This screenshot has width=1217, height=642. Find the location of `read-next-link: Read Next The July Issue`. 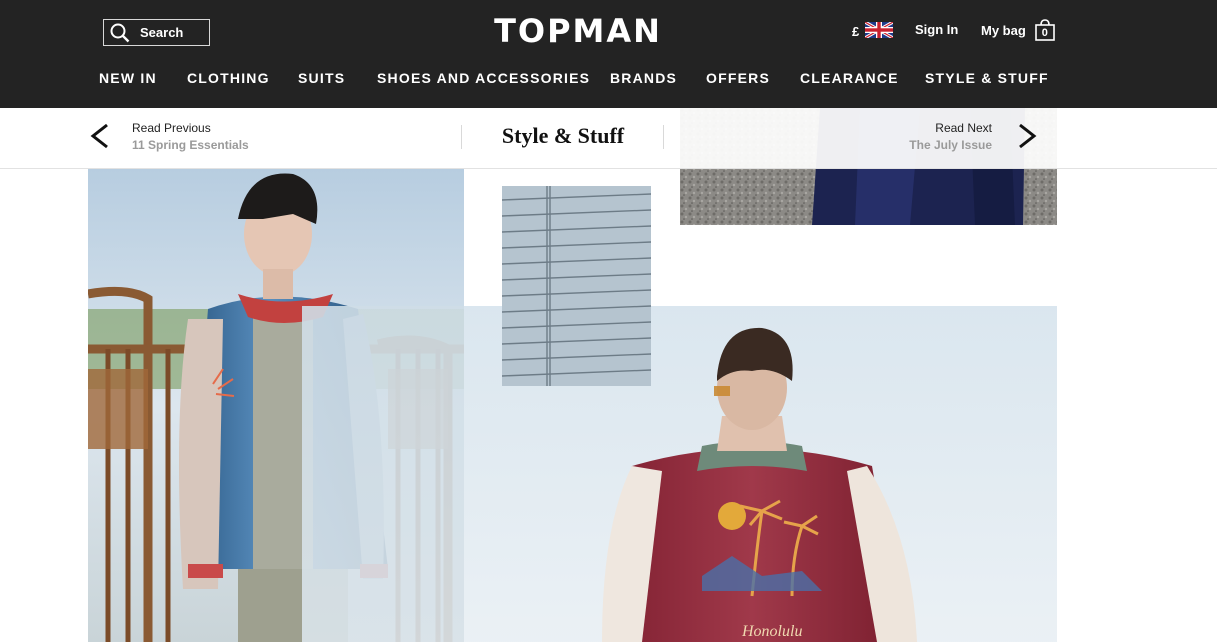

read-next-link: Read Next The July Issue is located at coordinates (950, 137).